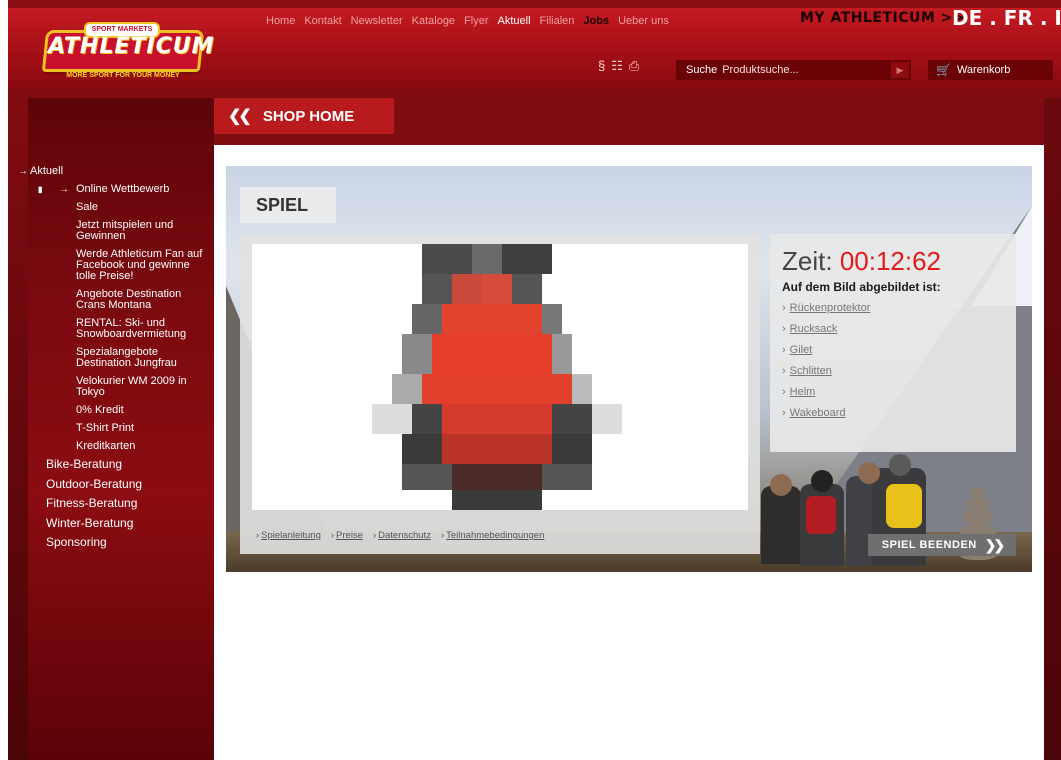 Image resolution: width=1061 pixels, height=760 pixels. What do you see at coordinates (240, 116) in the screenshot?
I see `double-chevron-left-icon: ❮❮` at bounding box center [240, 116].